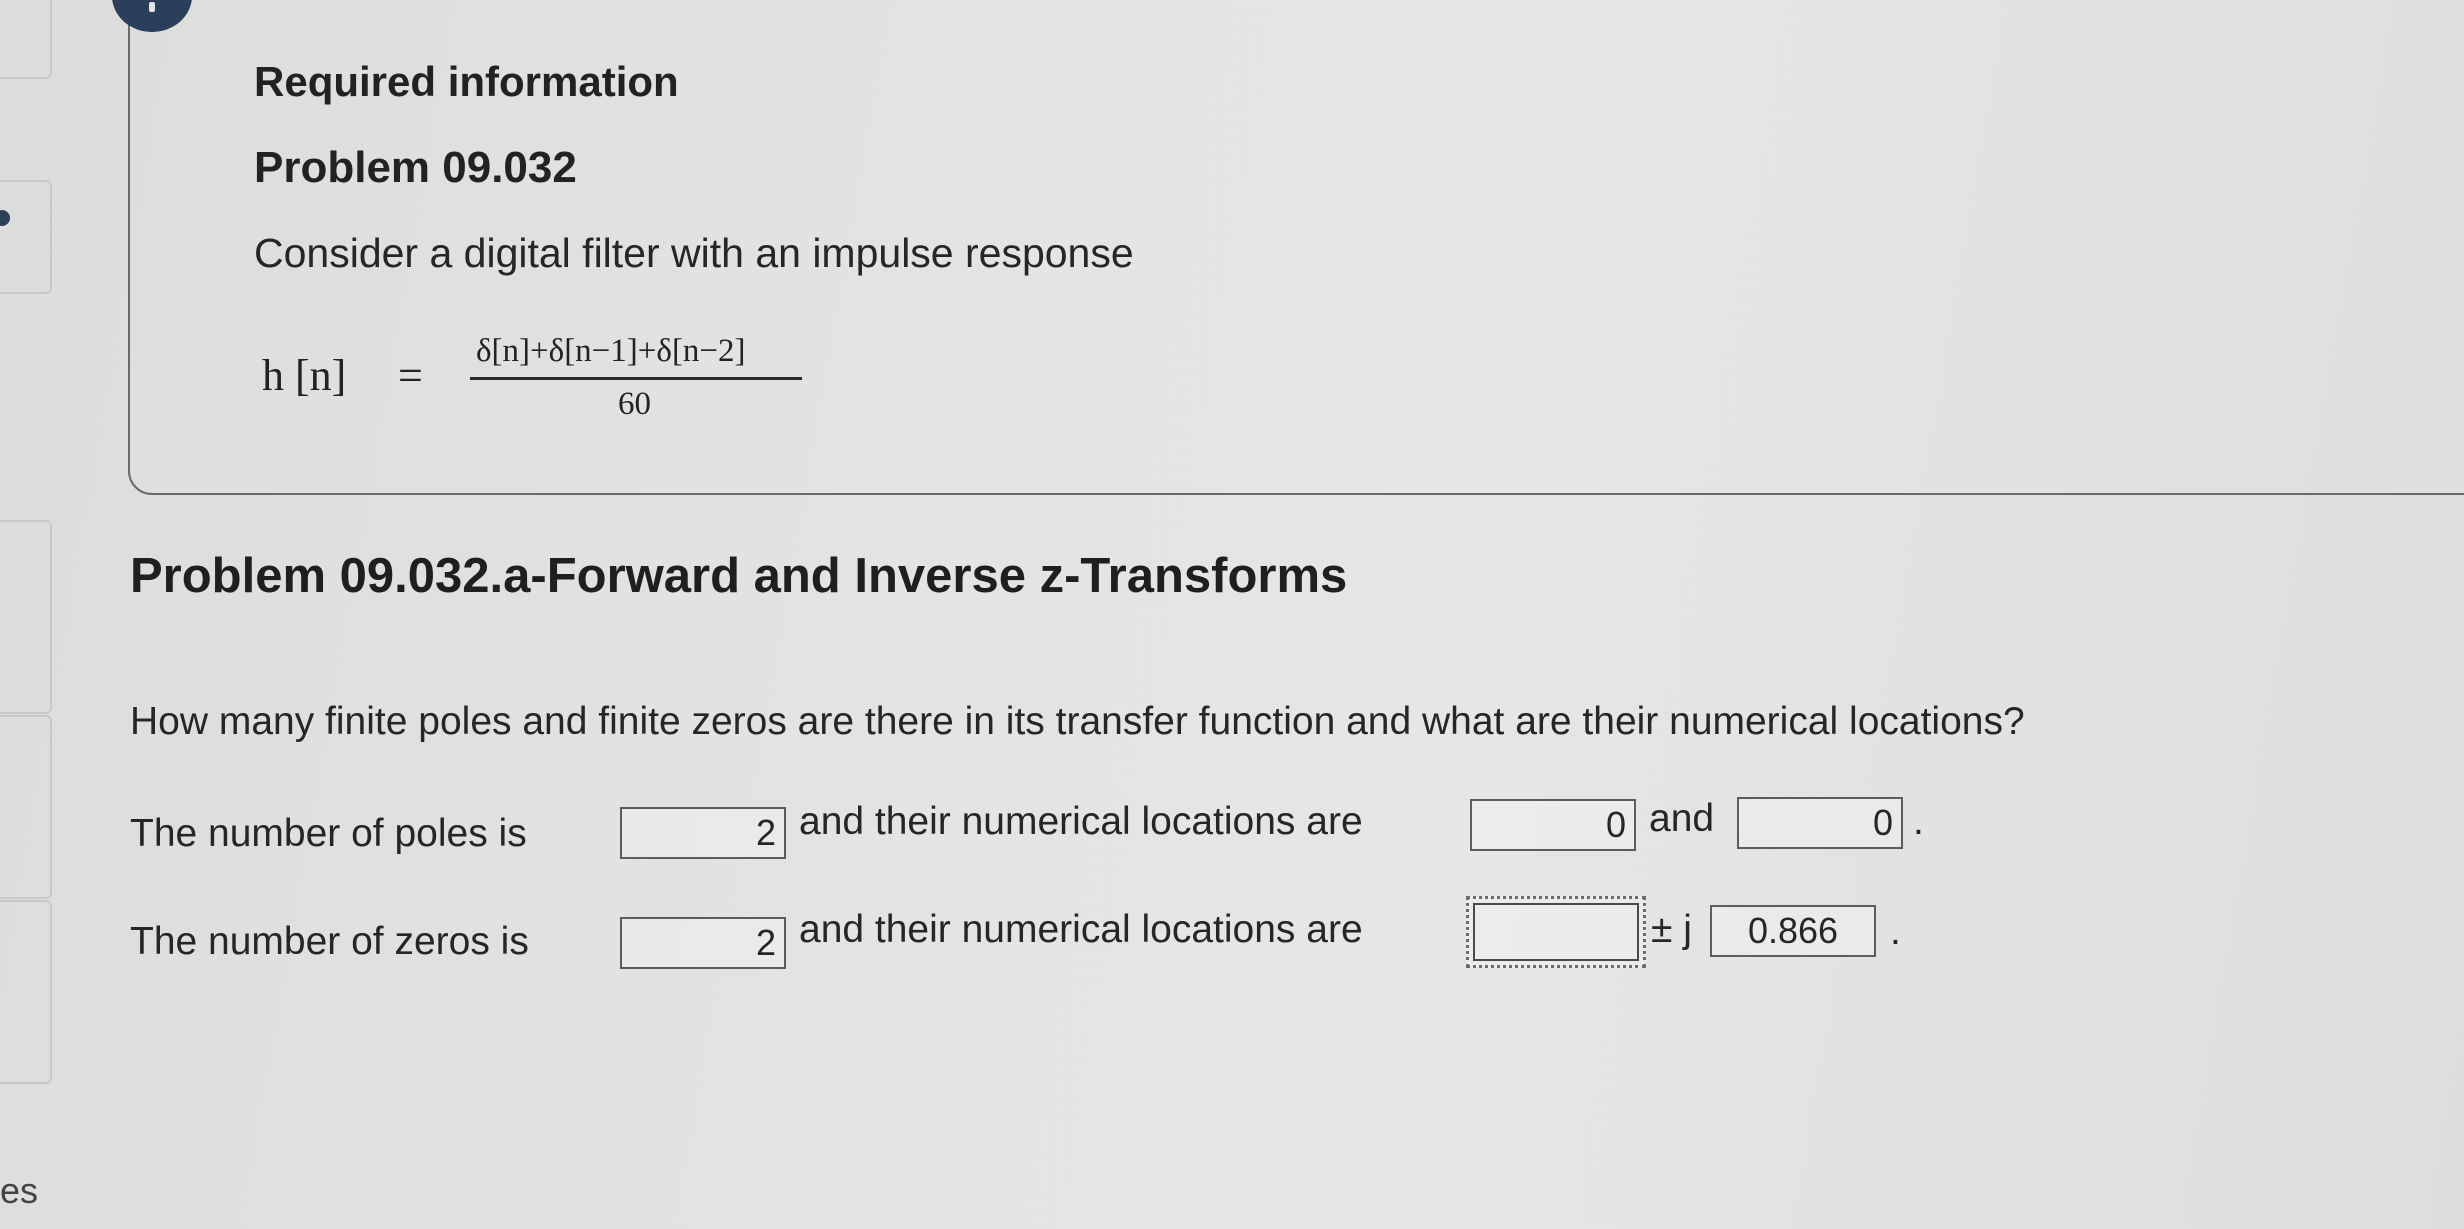  Describe the element at coordinates (19, 1190) in the screenshot. I see `rail-bottom-text: es` at that location.